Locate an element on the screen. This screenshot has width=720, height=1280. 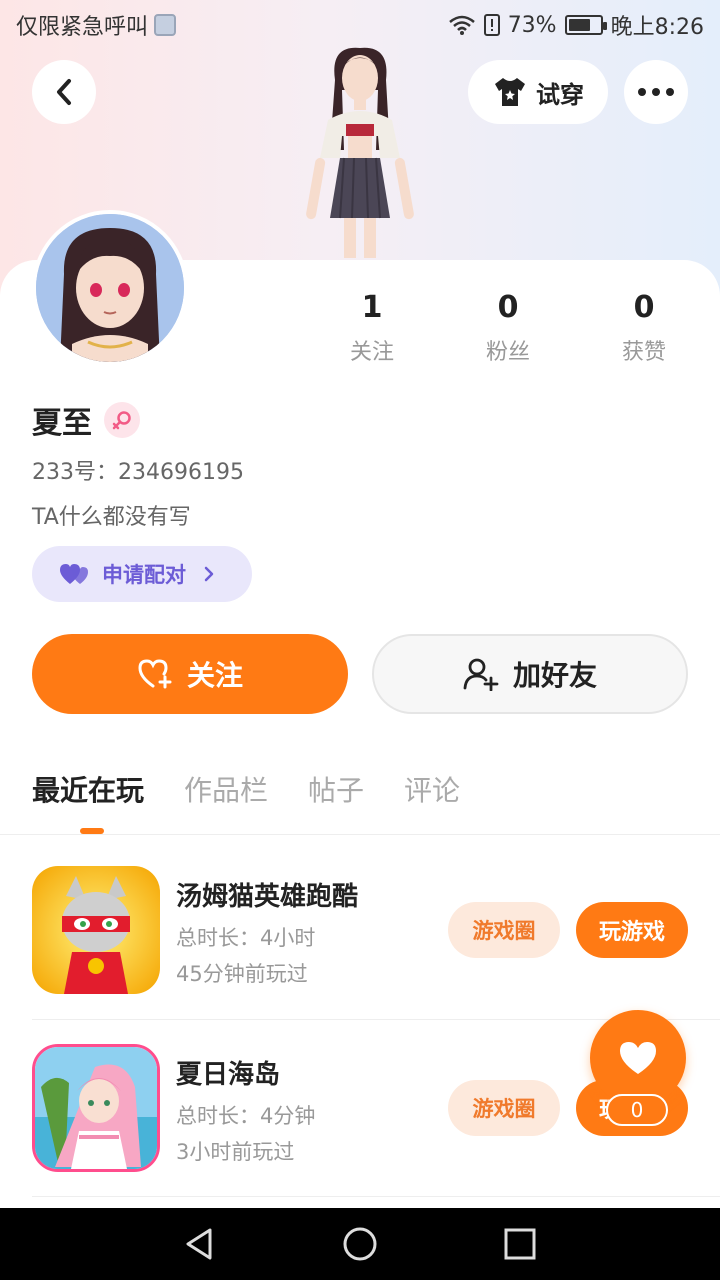
follow-button: 关注 is located at coordinates (190, 674).